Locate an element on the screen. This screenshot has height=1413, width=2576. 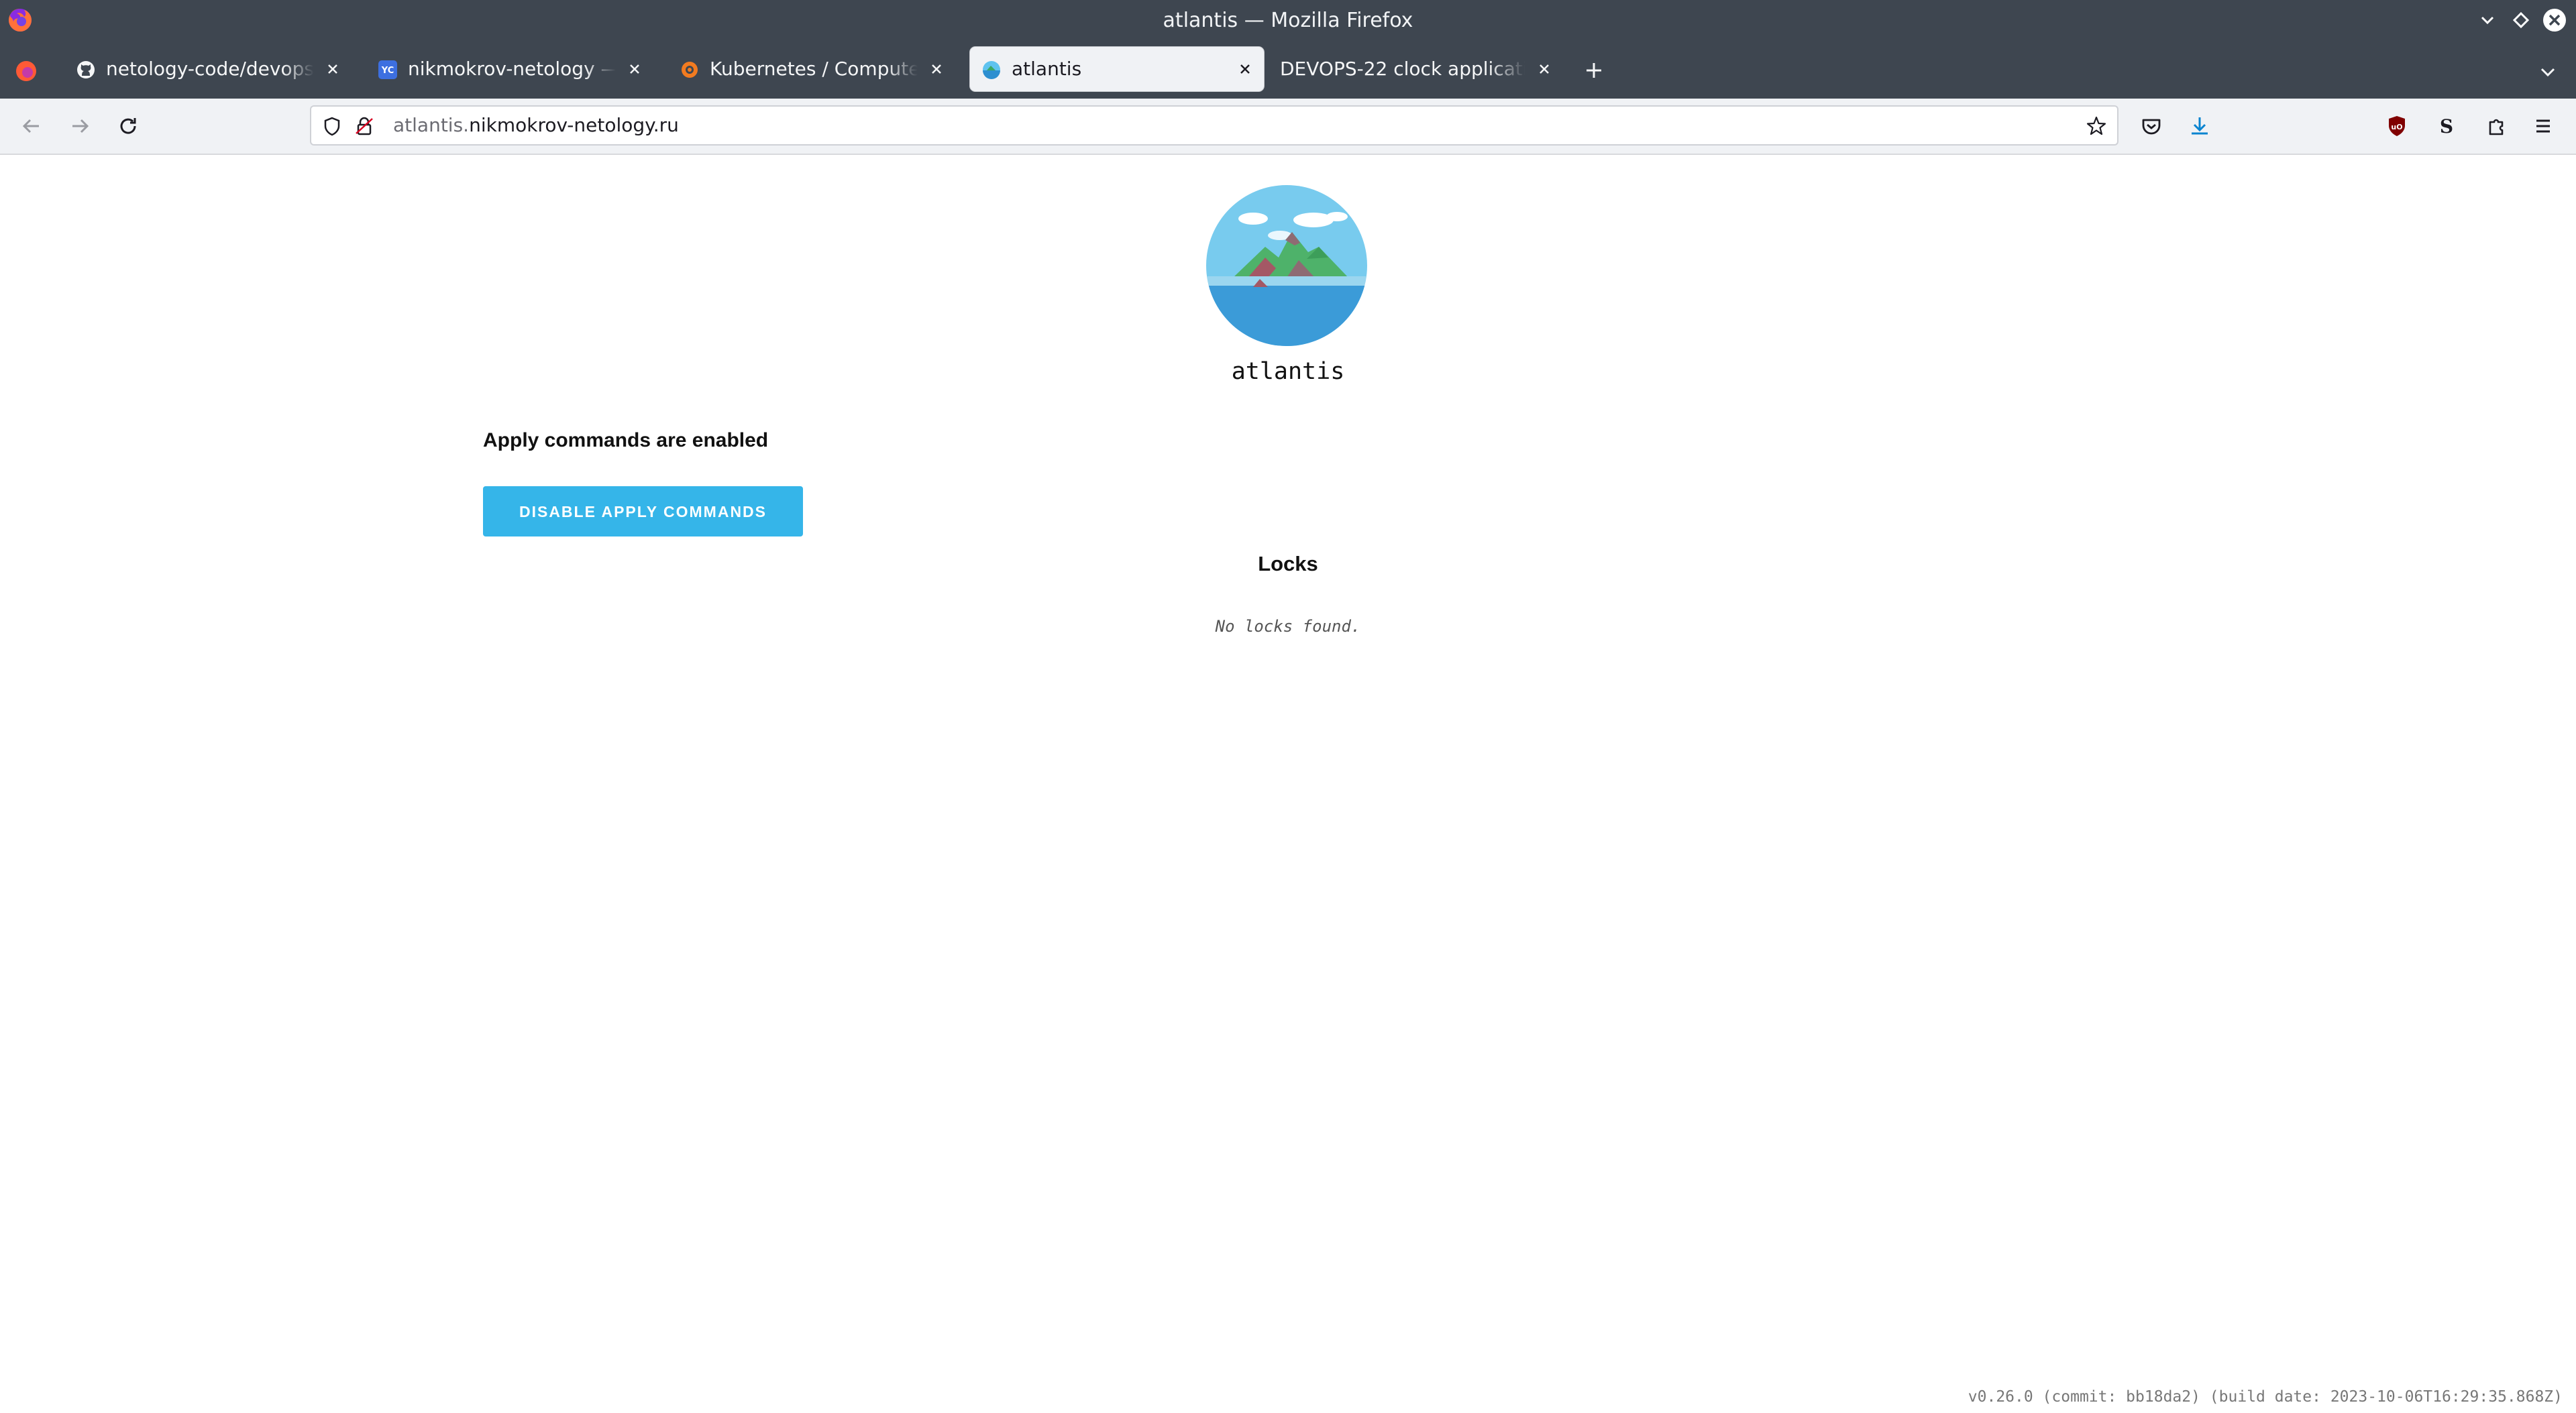
tab-label: netology-code/devops-diploma is located at coordinates (210, 69).